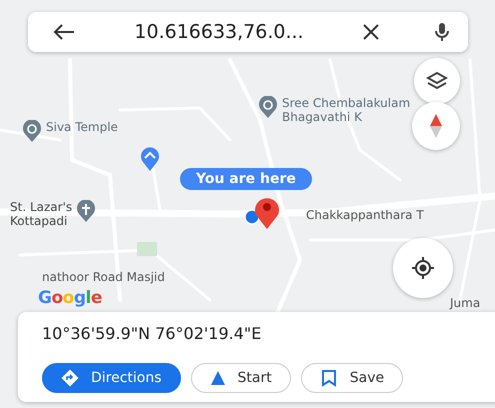 The height and width of the screenshot is (408, 495). I want to click on my-location-button, so click(423, 268).